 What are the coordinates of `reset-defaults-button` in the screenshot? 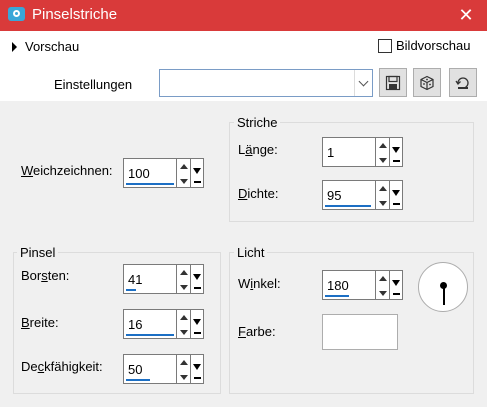 It's located at (463, 82).